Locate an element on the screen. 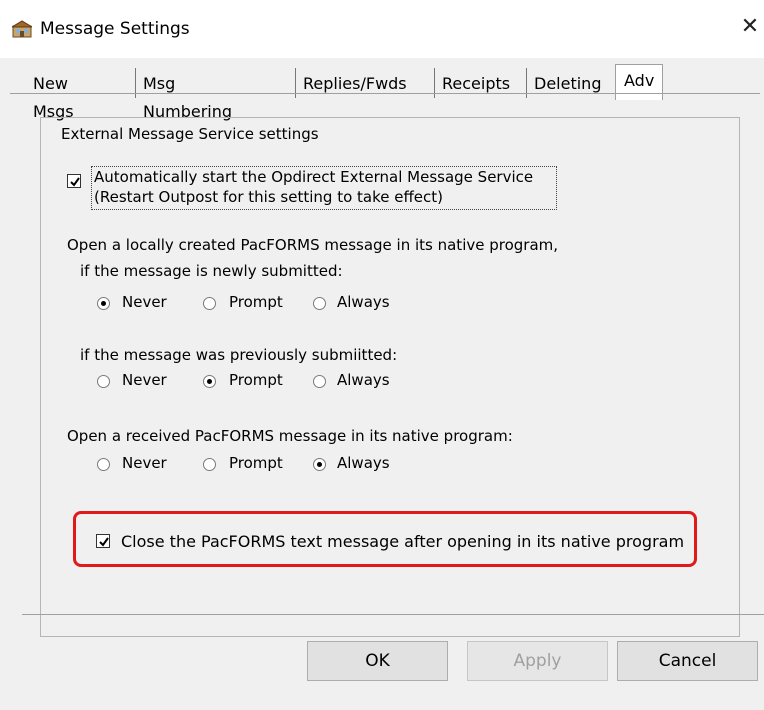 This screenshot has width=764, height=710. newly-prompt-label: Prompt is located at coordinates (256, 302).